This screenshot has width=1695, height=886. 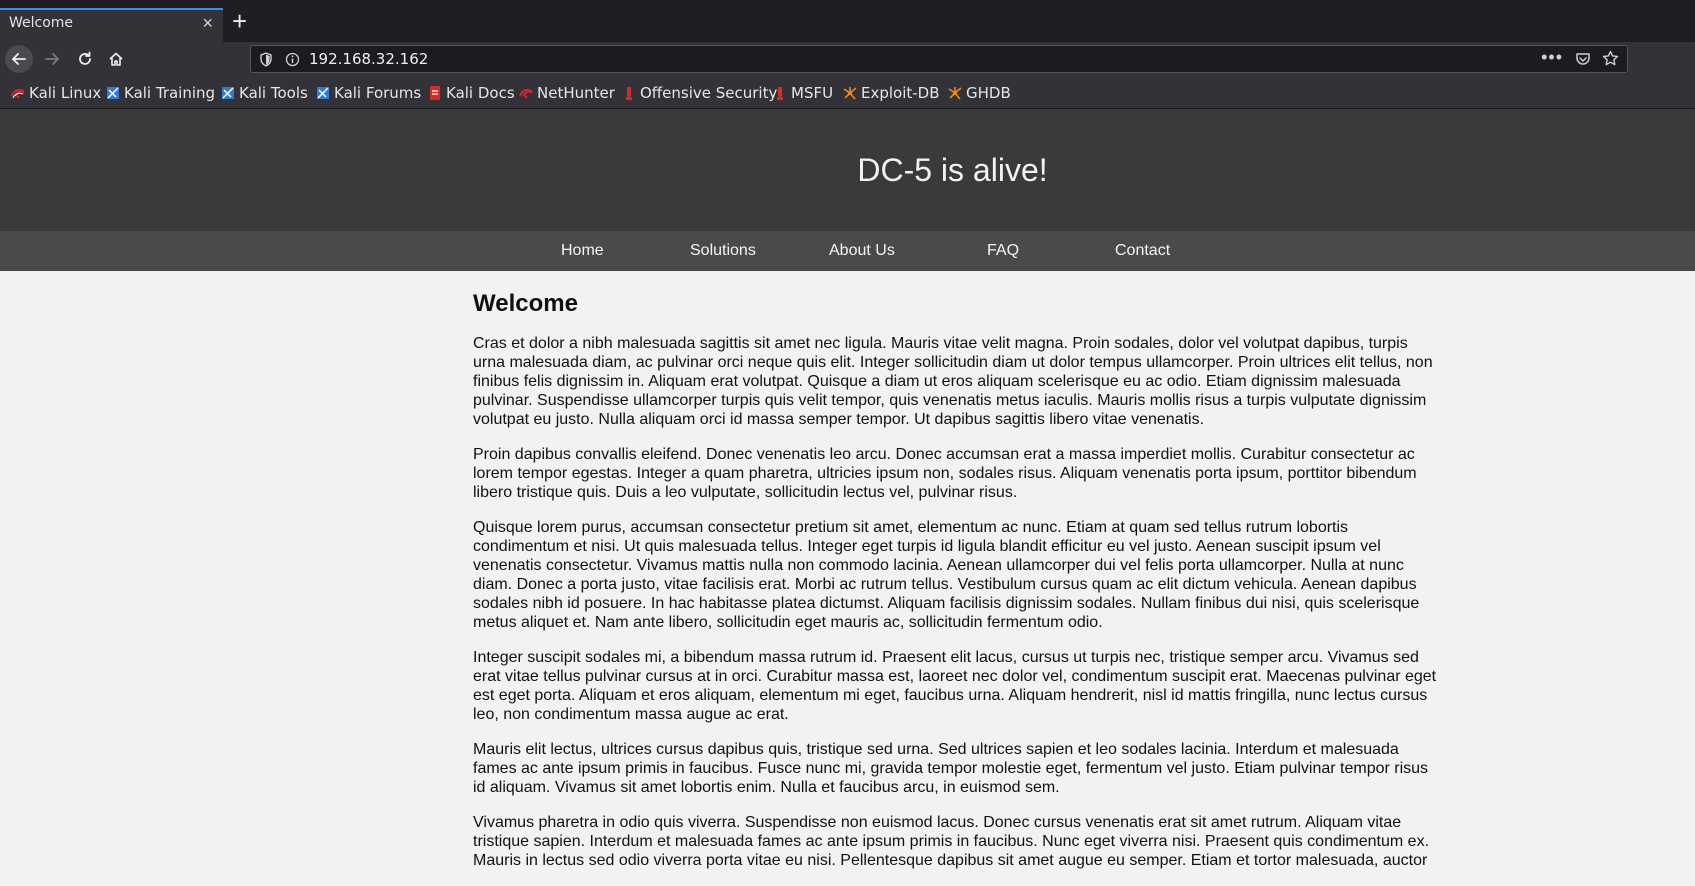 I want to click on bookmark-label: Exploit-DB, so click(x=900, y=93).